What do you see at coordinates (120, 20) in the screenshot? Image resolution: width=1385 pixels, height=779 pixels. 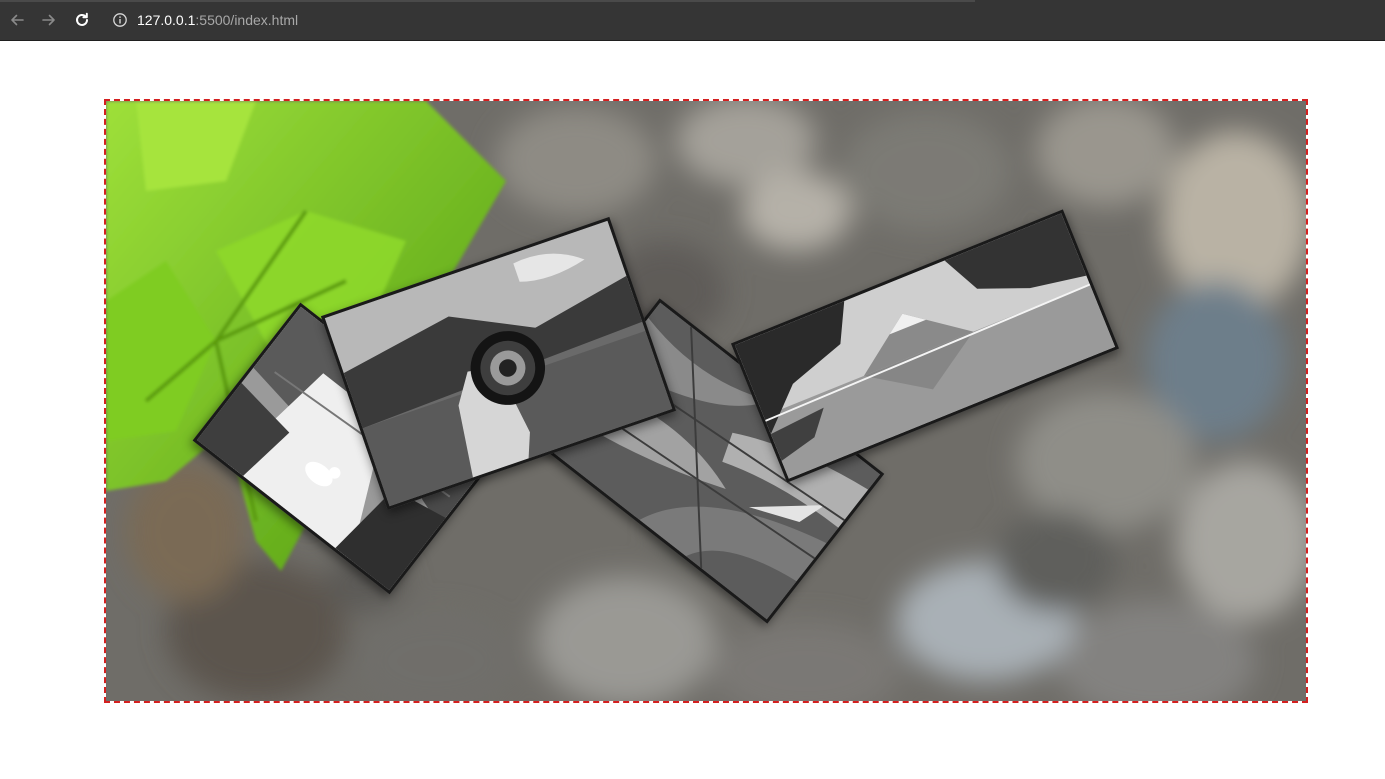 I see `info-icon` at bounding box center [120, 20].